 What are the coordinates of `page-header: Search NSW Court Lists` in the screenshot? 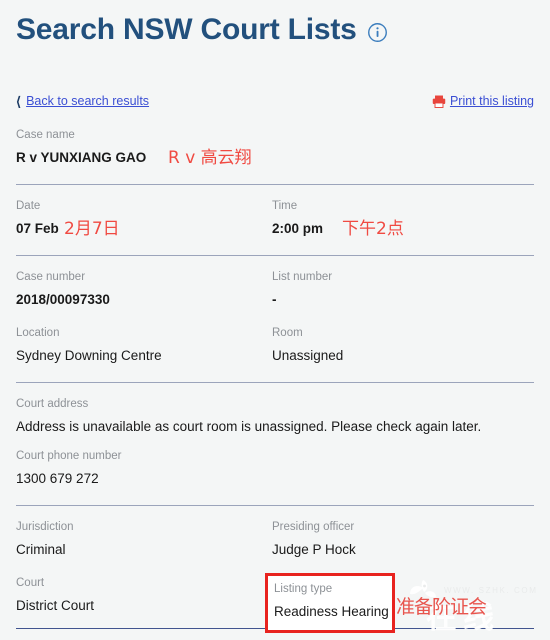 It's located at (275, 24).